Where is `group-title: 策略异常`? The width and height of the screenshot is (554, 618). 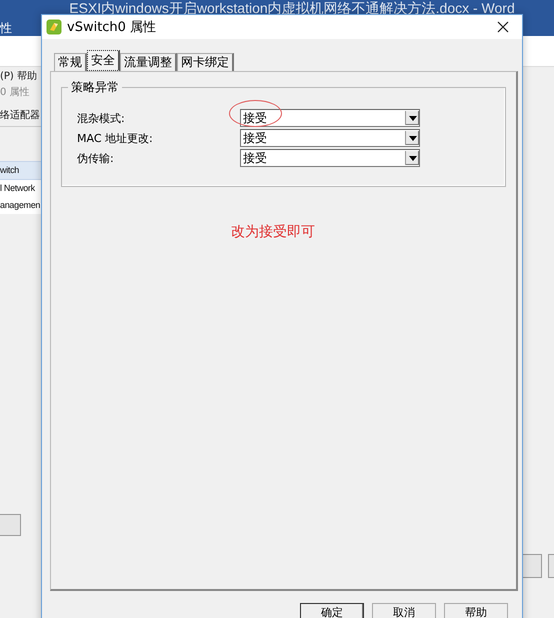 group-title: 策略异常 is located at coordinates (95, 87).